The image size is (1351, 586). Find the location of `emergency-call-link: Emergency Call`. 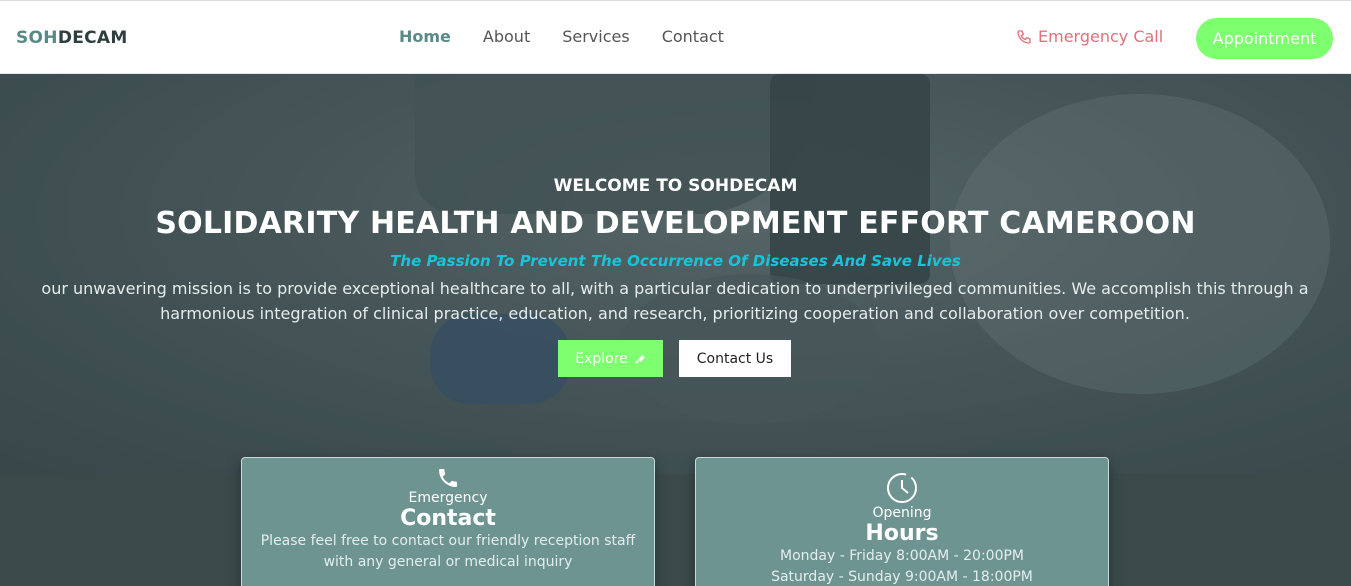

emergency-call-link: Emergency Call is located at coordinates (1089, 36).